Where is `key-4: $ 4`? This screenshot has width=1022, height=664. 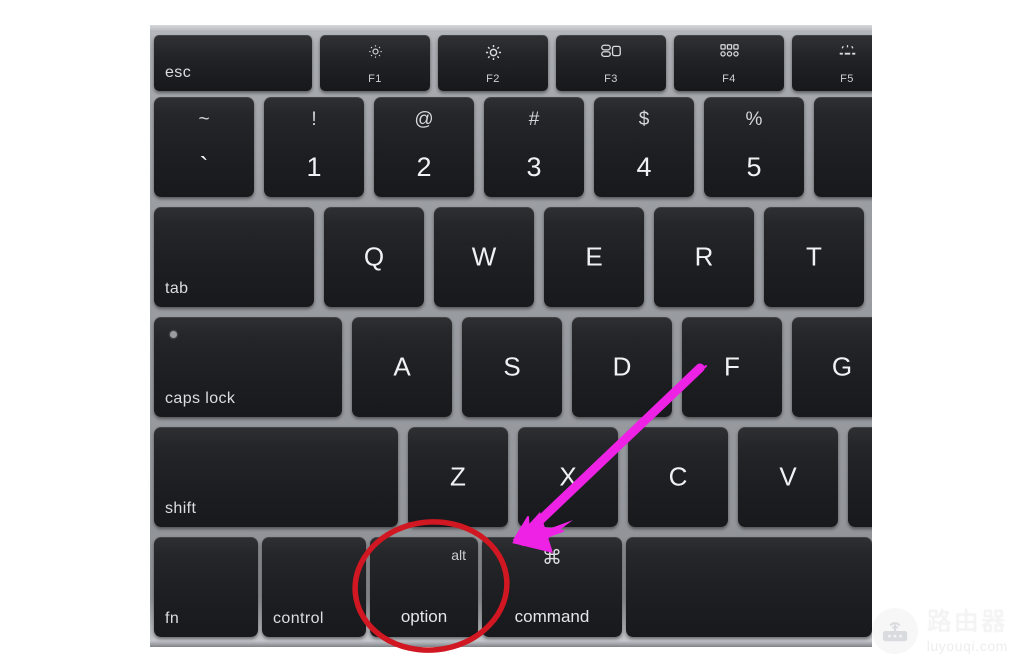 key-4: $ 4 is located at coordinates (644, 147).